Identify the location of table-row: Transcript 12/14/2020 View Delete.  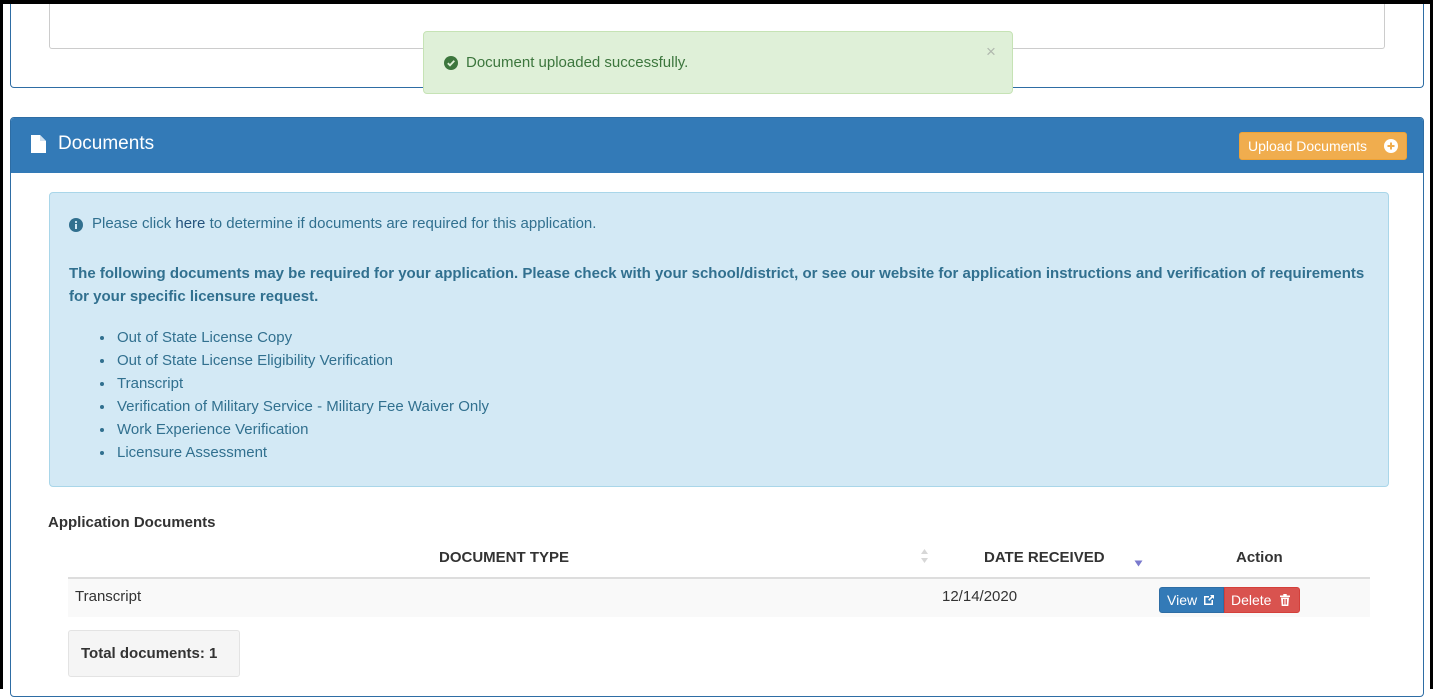
(719, 598).